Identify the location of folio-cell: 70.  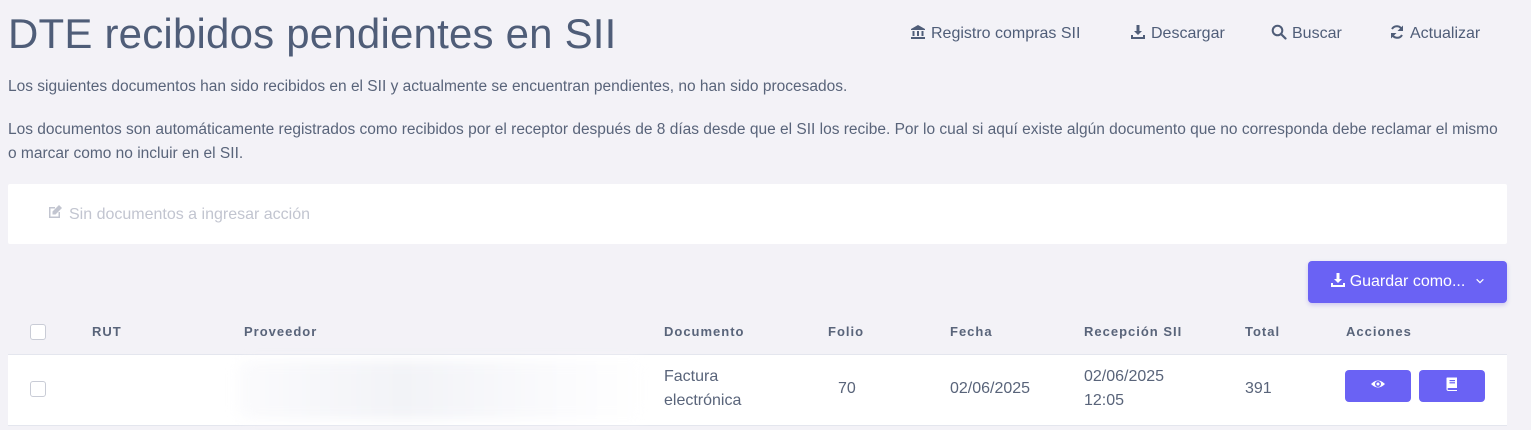
(847, 388).